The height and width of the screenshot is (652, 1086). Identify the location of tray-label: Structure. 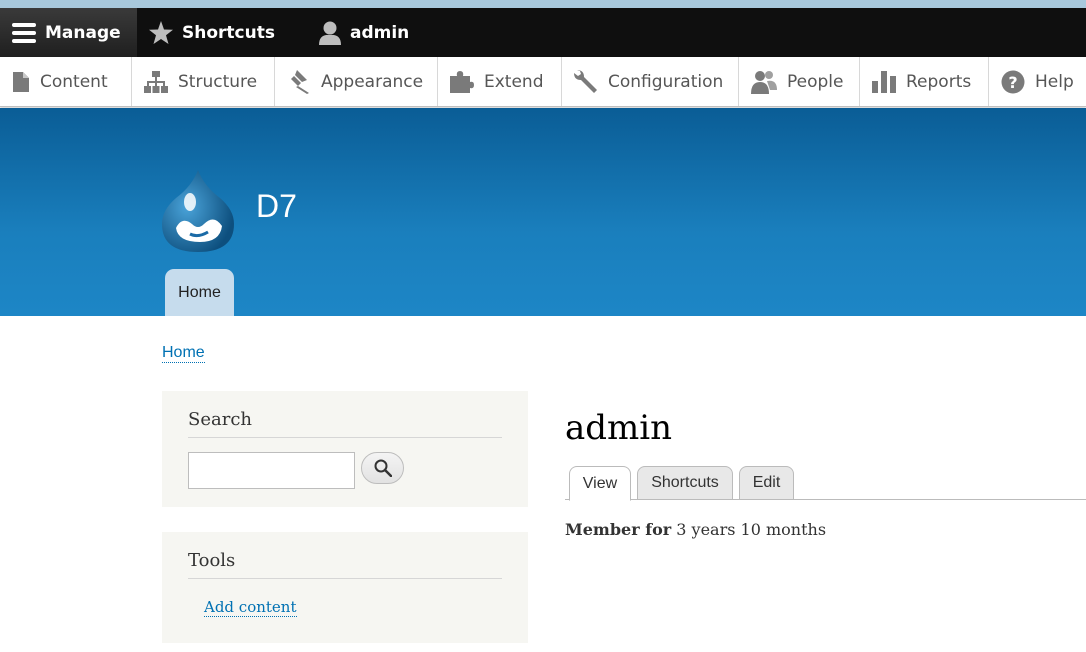
(218, 81).